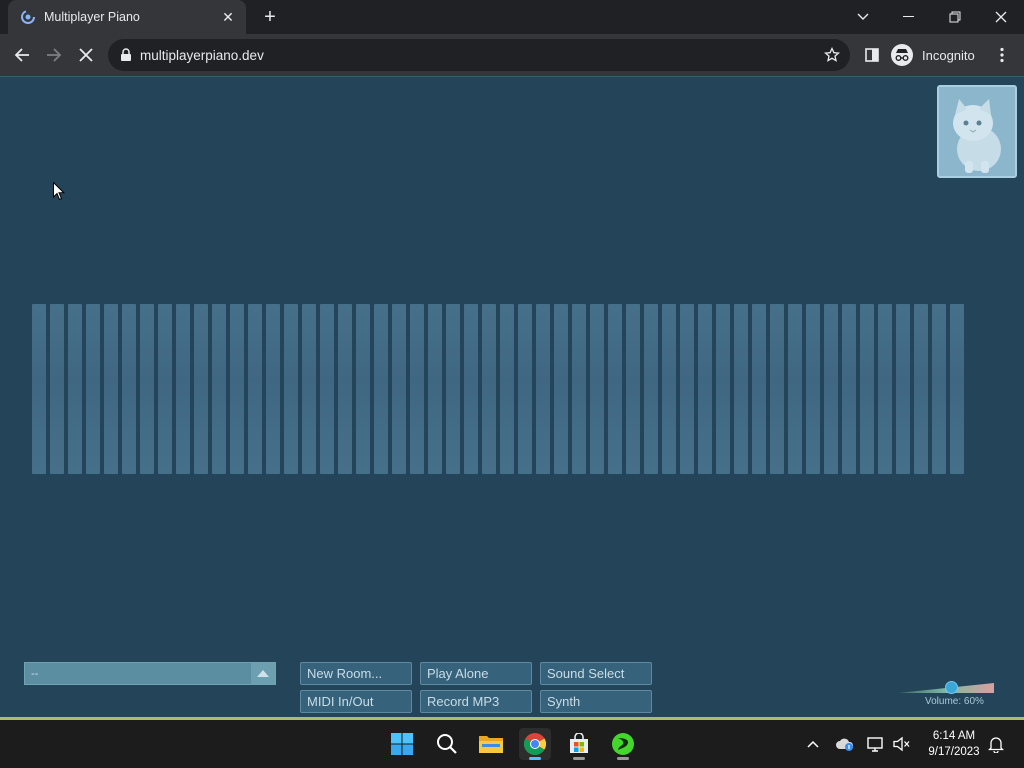  What do you see at coordinates (512, 744) in the screenshot?
I see `windows-taskbar: 6:14 AM 9/17/2023` at bounding box center [512, 744].